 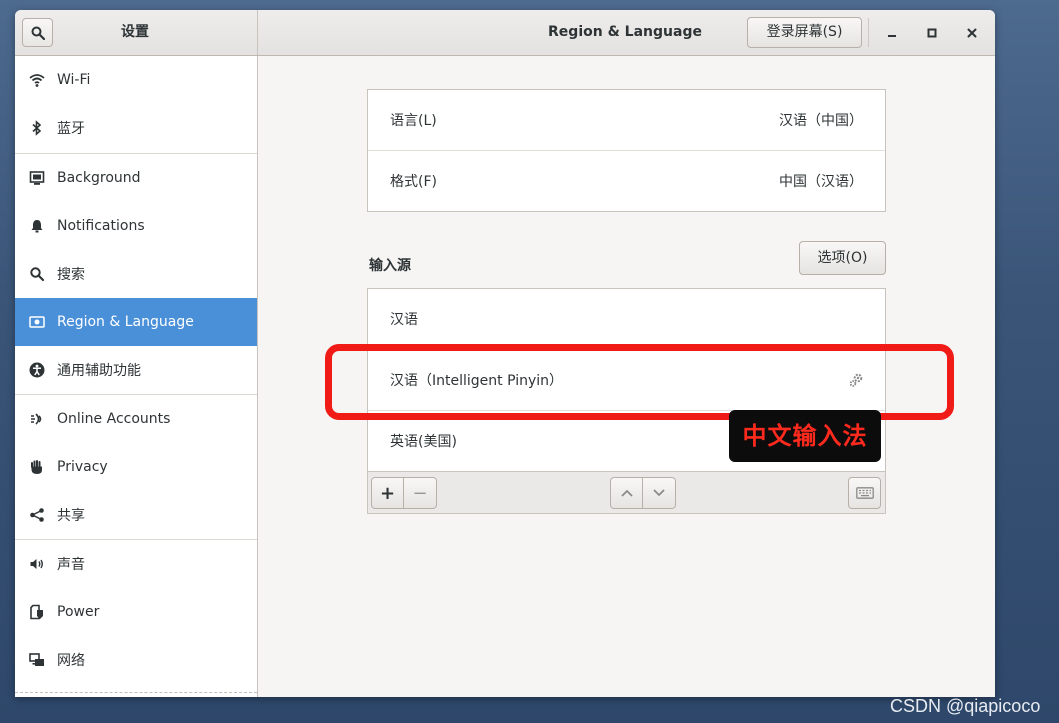 I want to click on sidebar-item-accessibility: 通用辅助功能, so click(x=136, y=370).